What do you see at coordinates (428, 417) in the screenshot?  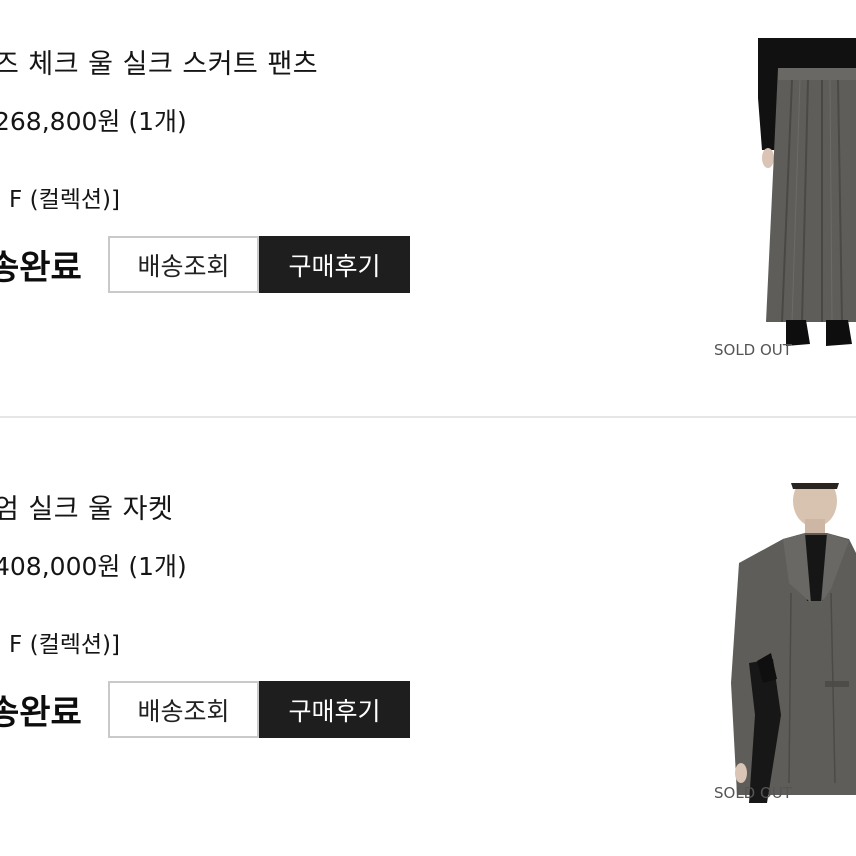 I see `divider` at bounding box center [428, 417].